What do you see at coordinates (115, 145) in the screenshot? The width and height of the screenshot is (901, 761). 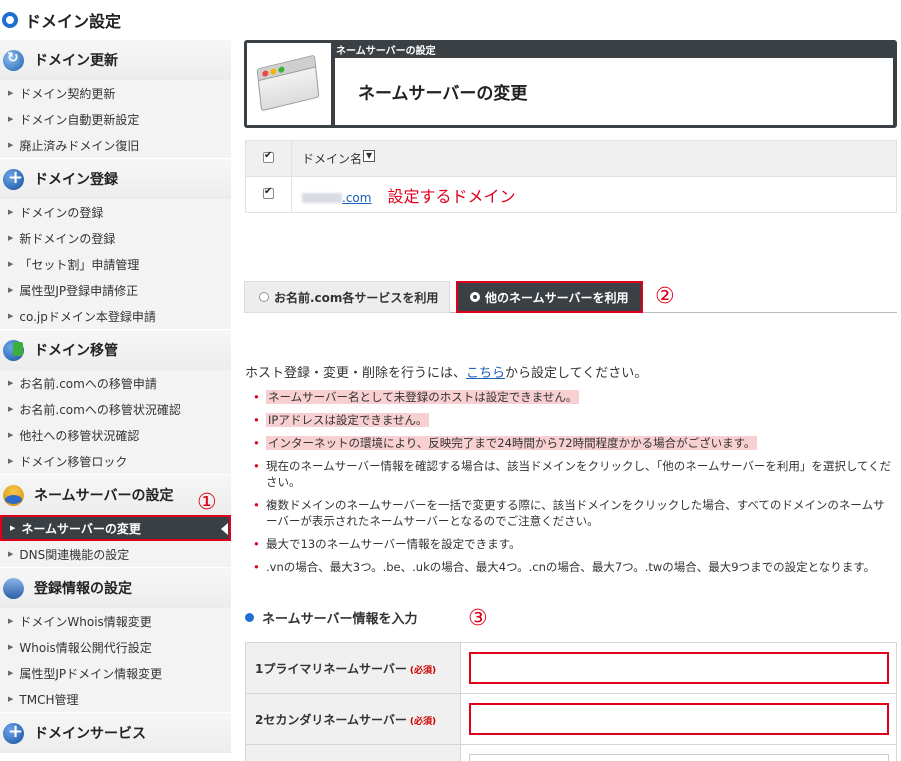 I see `sidebar-item: ▶ 廃止済みドメイン復旧` at bounding box center [115, 145].